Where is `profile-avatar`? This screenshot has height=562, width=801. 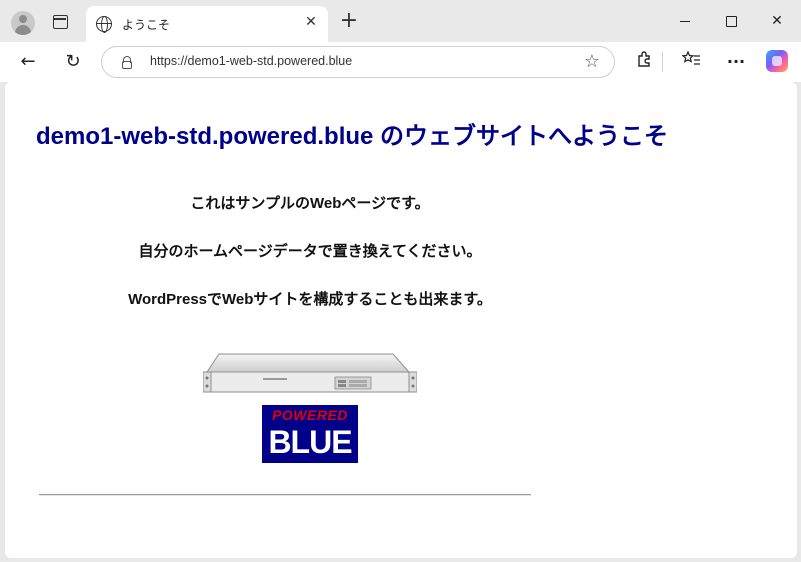
profile-avatar is located at coordinates (23, 23).